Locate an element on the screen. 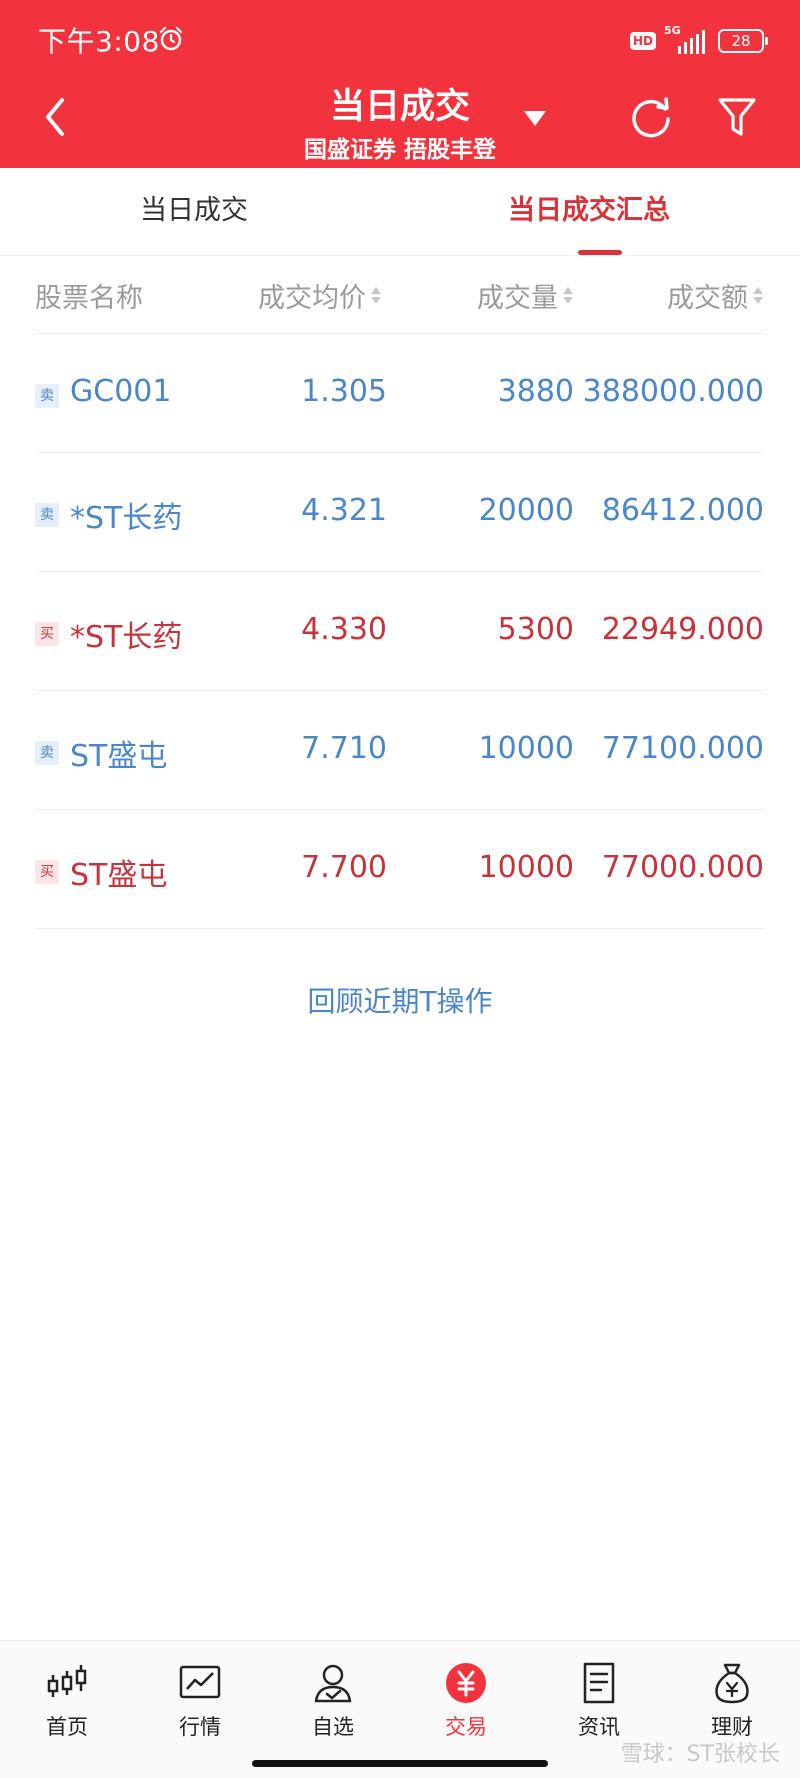 This screenshot has height=1778, width=800. volume: 5300 is located at coordinates (535, 629).